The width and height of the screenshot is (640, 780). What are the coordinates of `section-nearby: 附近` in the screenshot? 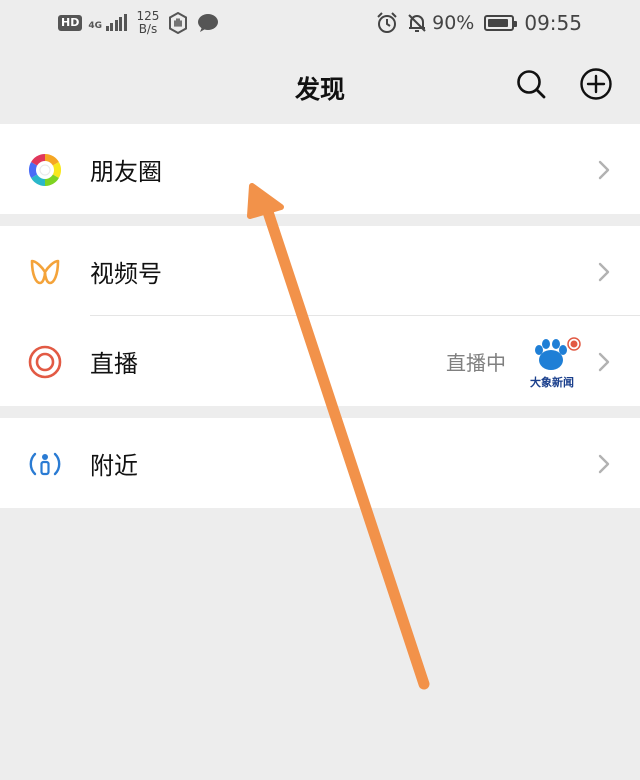 It's located at (320, 463).